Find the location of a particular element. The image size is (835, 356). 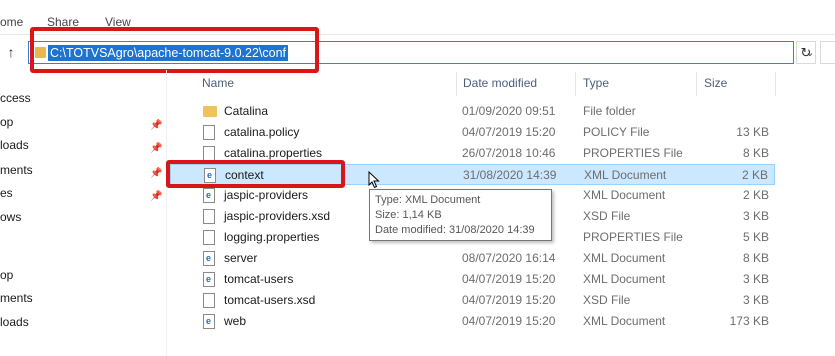

file-name: catalina.policy is located at coordinates (262, 132).